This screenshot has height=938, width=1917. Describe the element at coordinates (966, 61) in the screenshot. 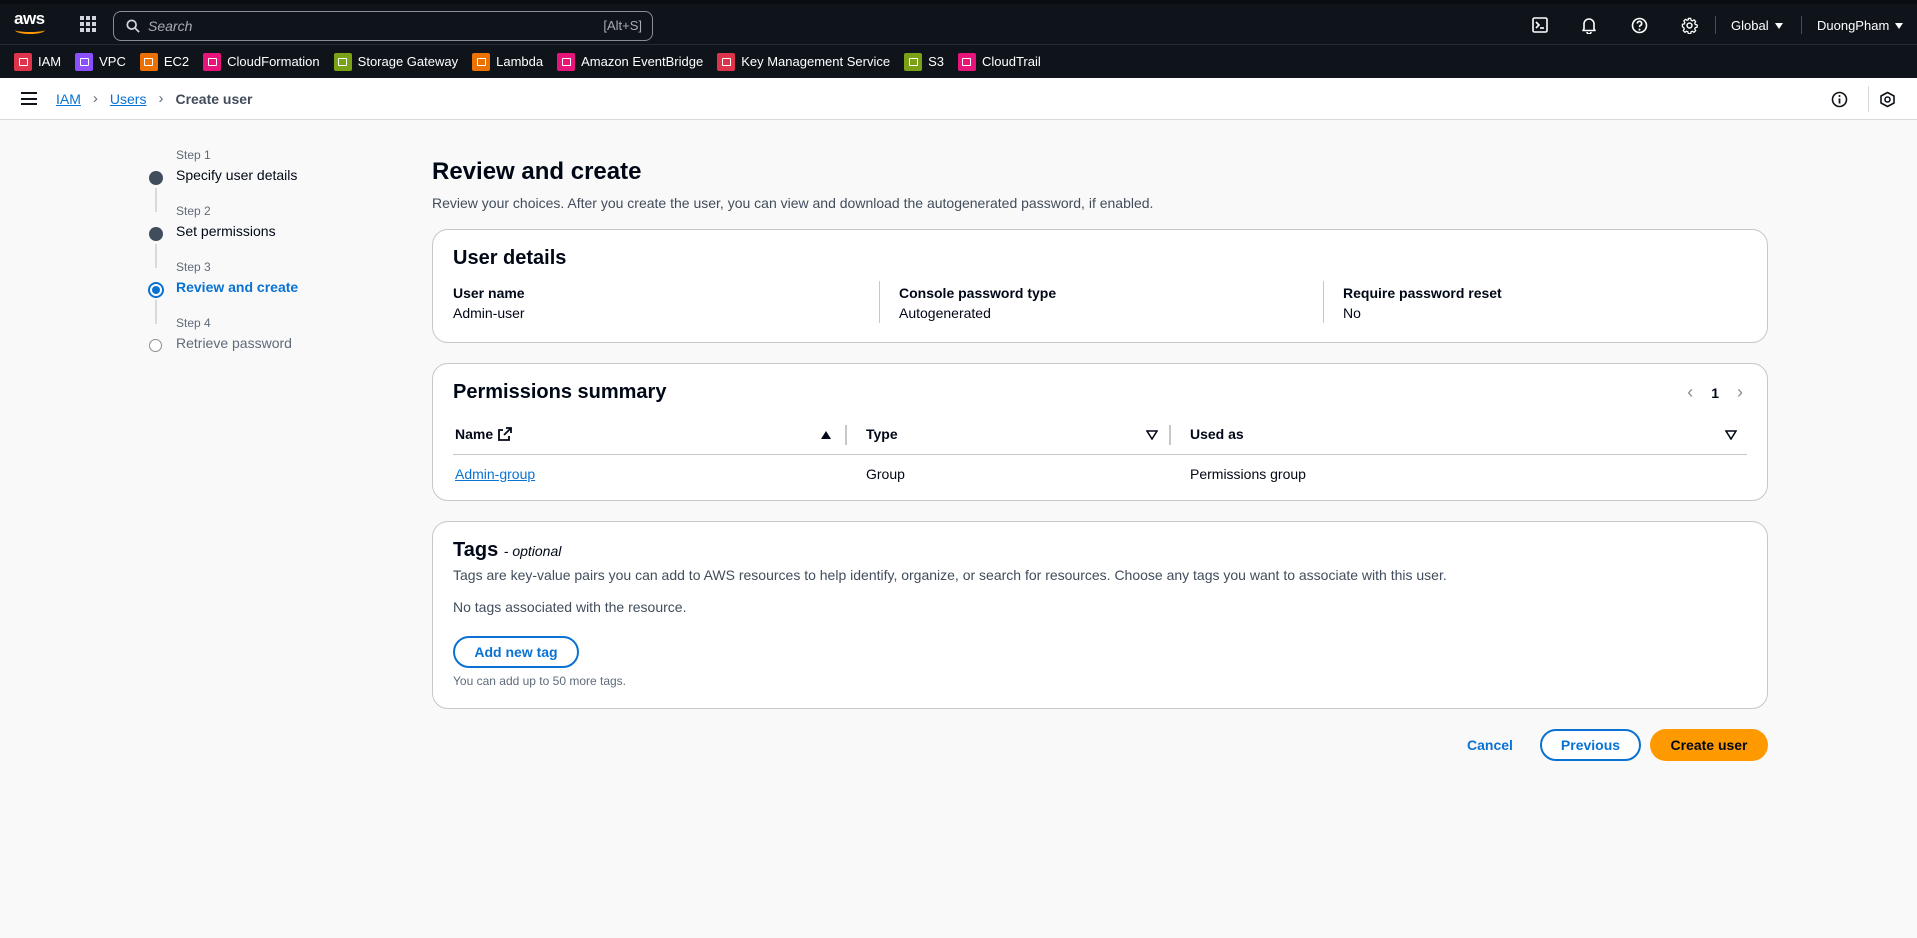

I see `cloudtrail-service-icon` at that location.